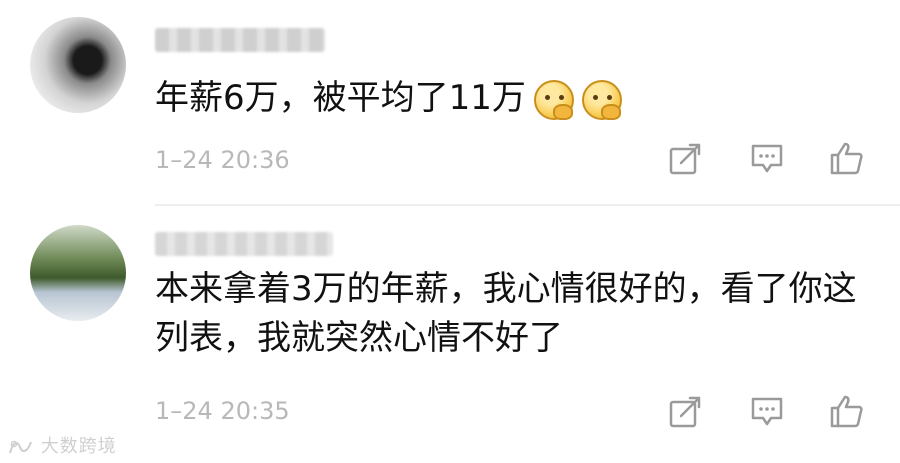 This screenshot has width=900, height=463. I want to click on watermark-logo-icon, so click(20, 447).